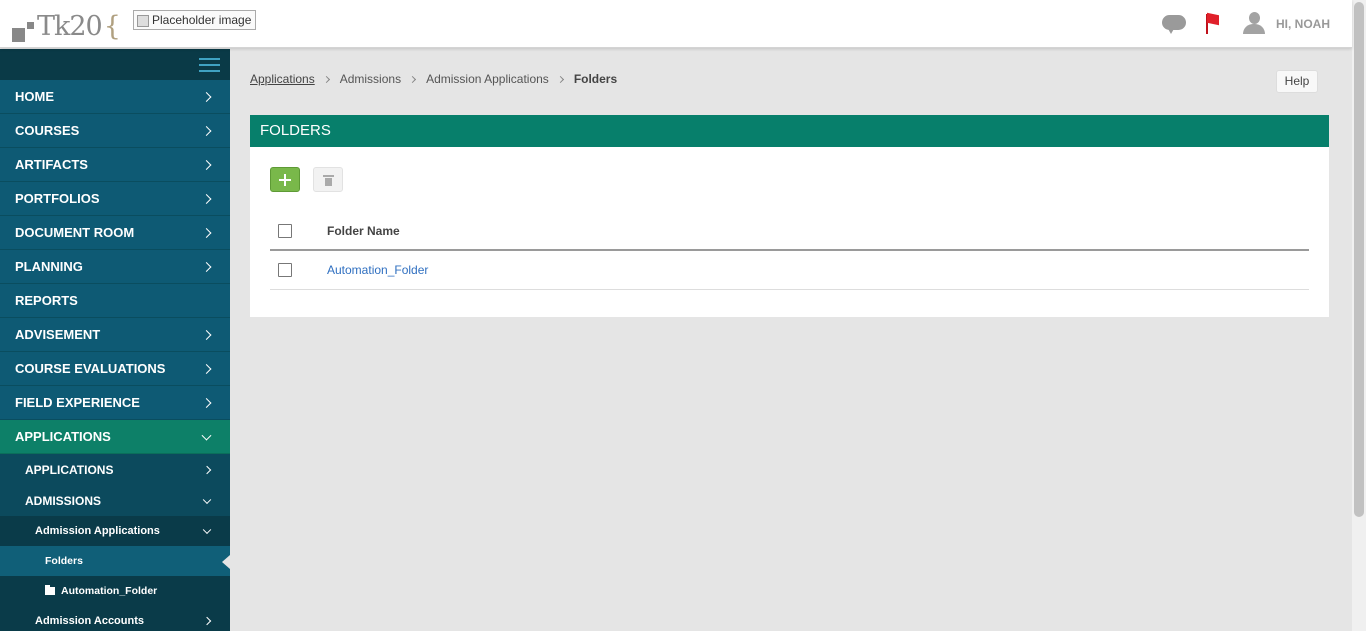 The height and width of the screenshot is (631, 1366). What do you see at coordinates (282, 79) in the screenshot?
I see `breadcrumb-link-applications: Applications` at bounding box center [282, 79].